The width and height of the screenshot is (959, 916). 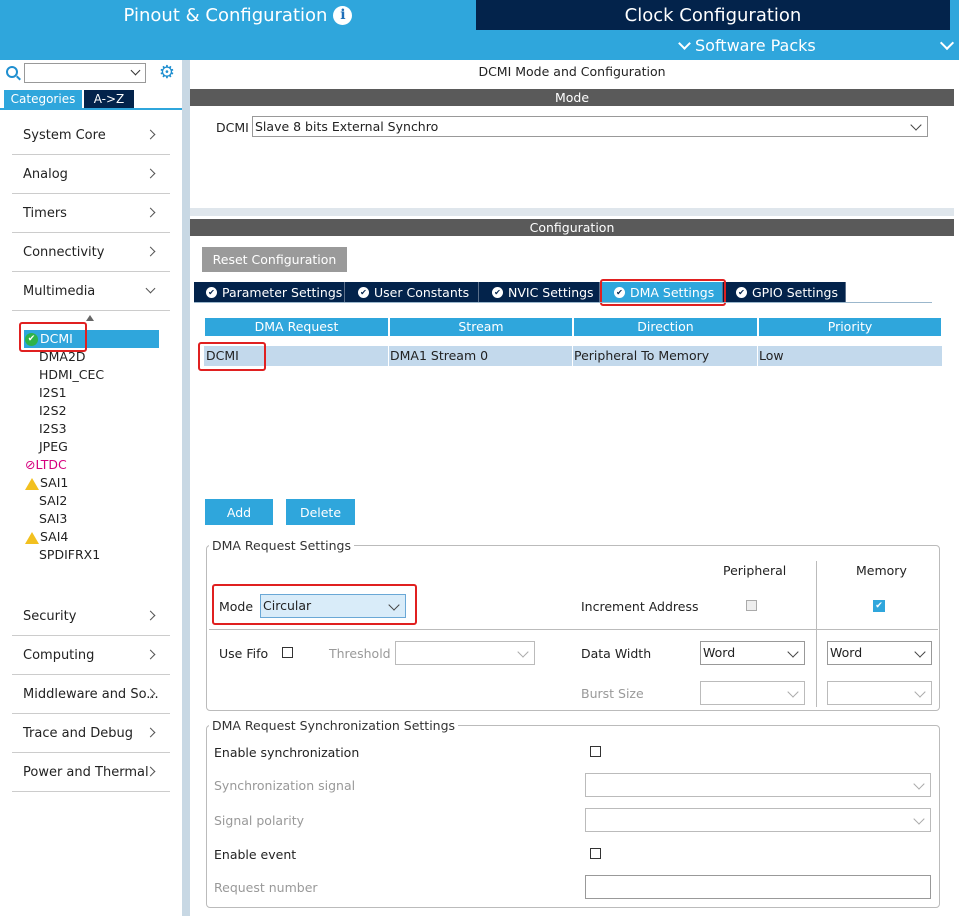 What do you see at coordinates (30, 464) in the screenshot?
I see `prohibited-icon: ⊘` at bounding box center [30, 464].